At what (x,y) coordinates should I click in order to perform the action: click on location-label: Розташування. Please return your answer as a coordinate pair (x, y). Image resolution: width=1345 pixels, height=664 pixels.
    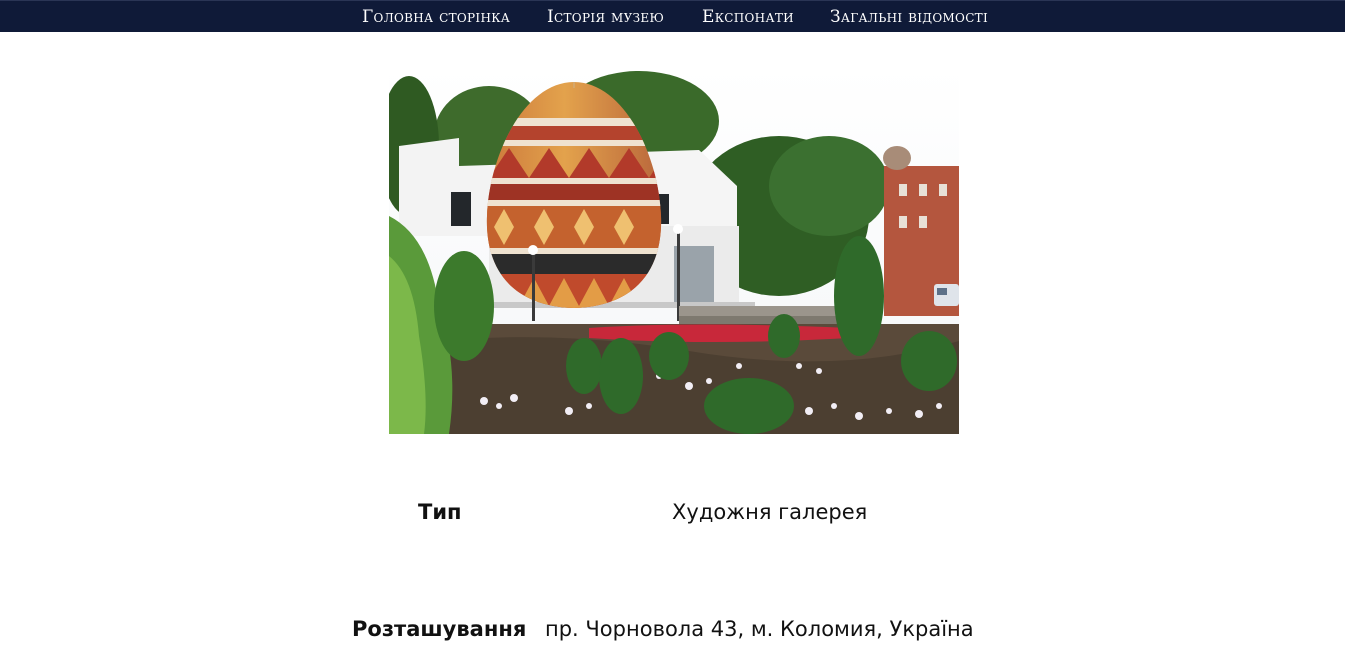
    Looking at the image, I should click on (439, 629).